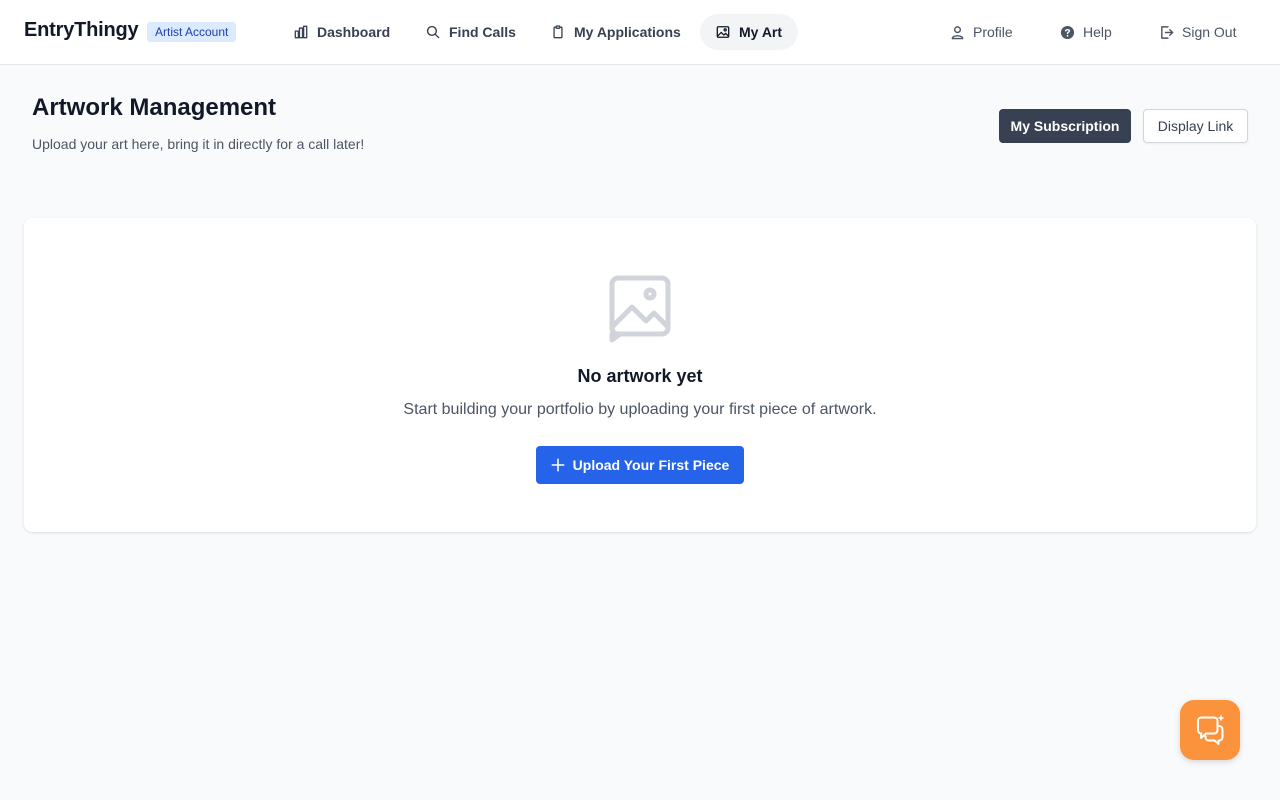  I want to click on display-link-button: Display Link, so click(1195, 126).